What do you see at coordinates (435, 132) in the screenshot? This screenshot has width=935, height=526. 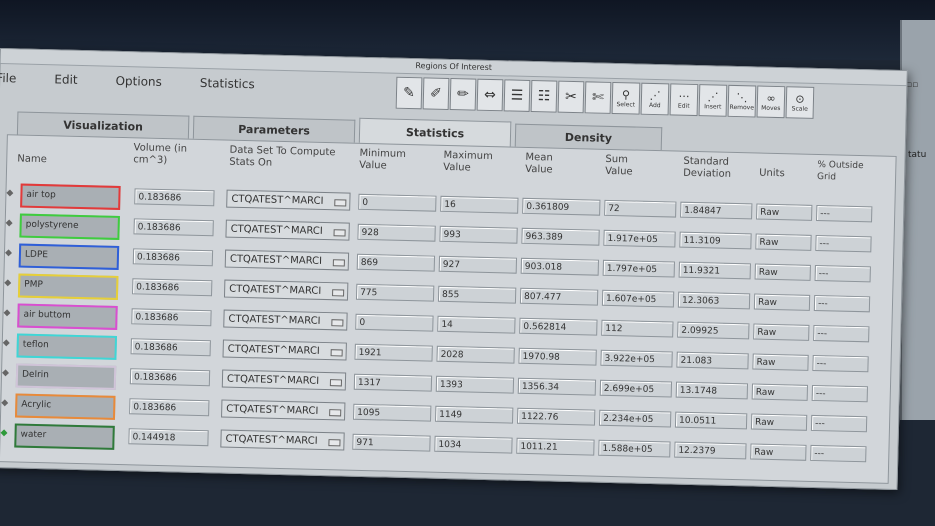 I see `tab-statistics: Statistics` at bounding box center [435, 132].